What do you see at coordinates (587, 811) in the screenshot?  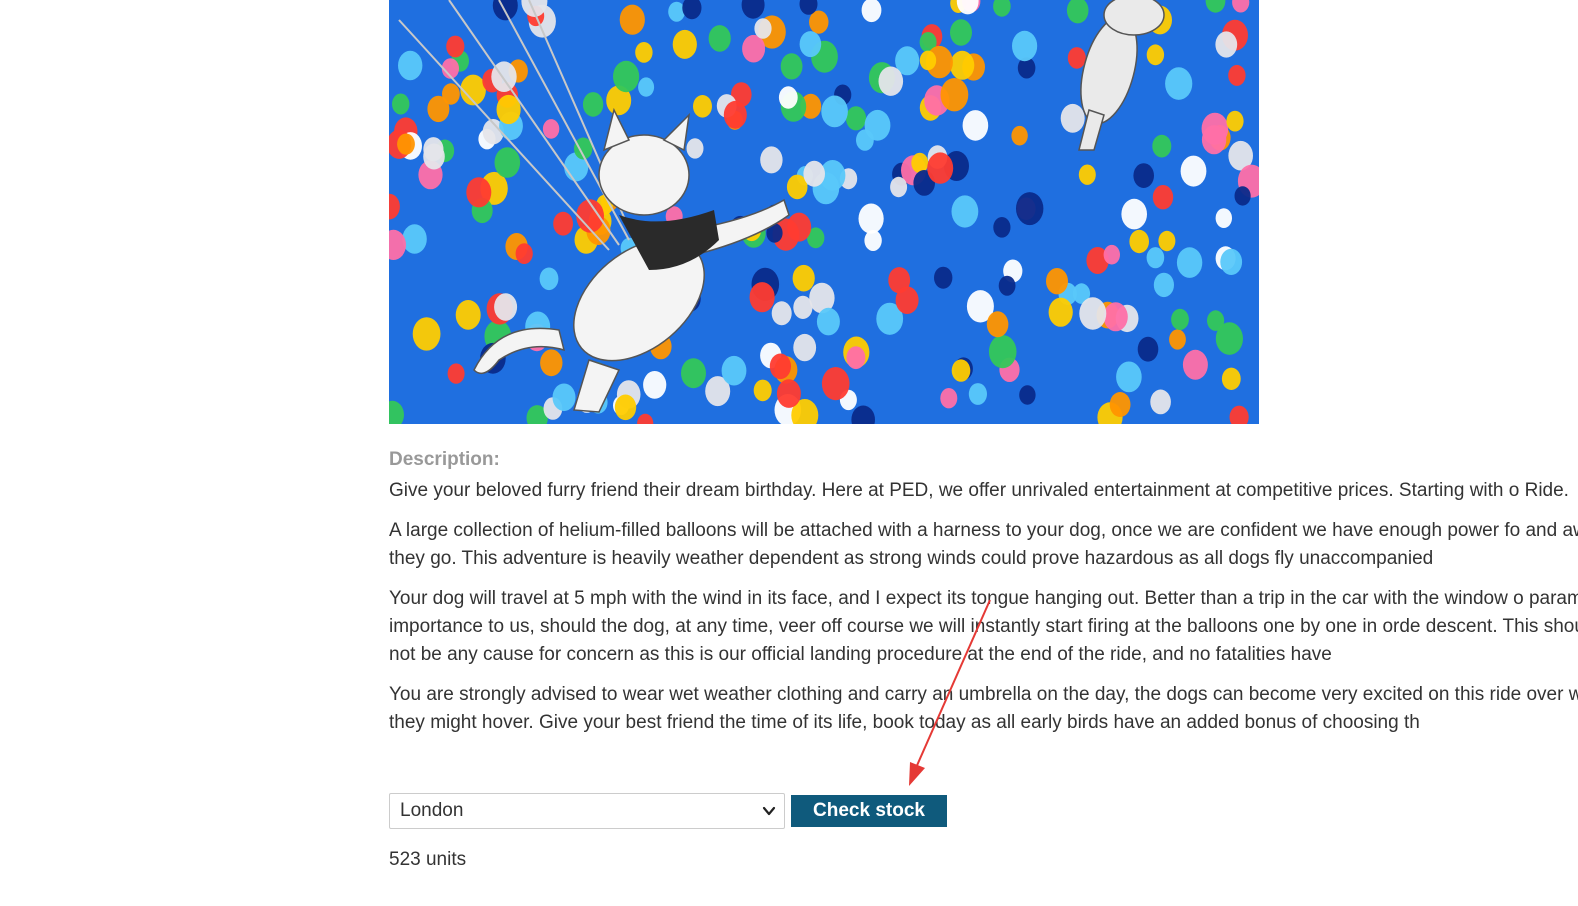 I see `store-select: London` at bounding box center [587, 811].